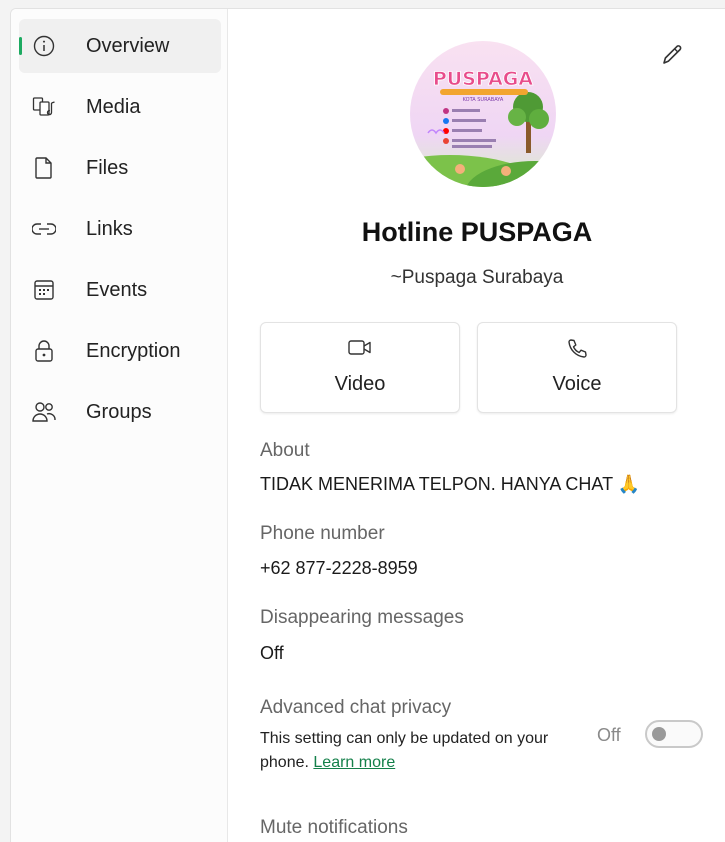  I want to click on disappearing-messages-label: Disappearing messages, so click(362, 617).